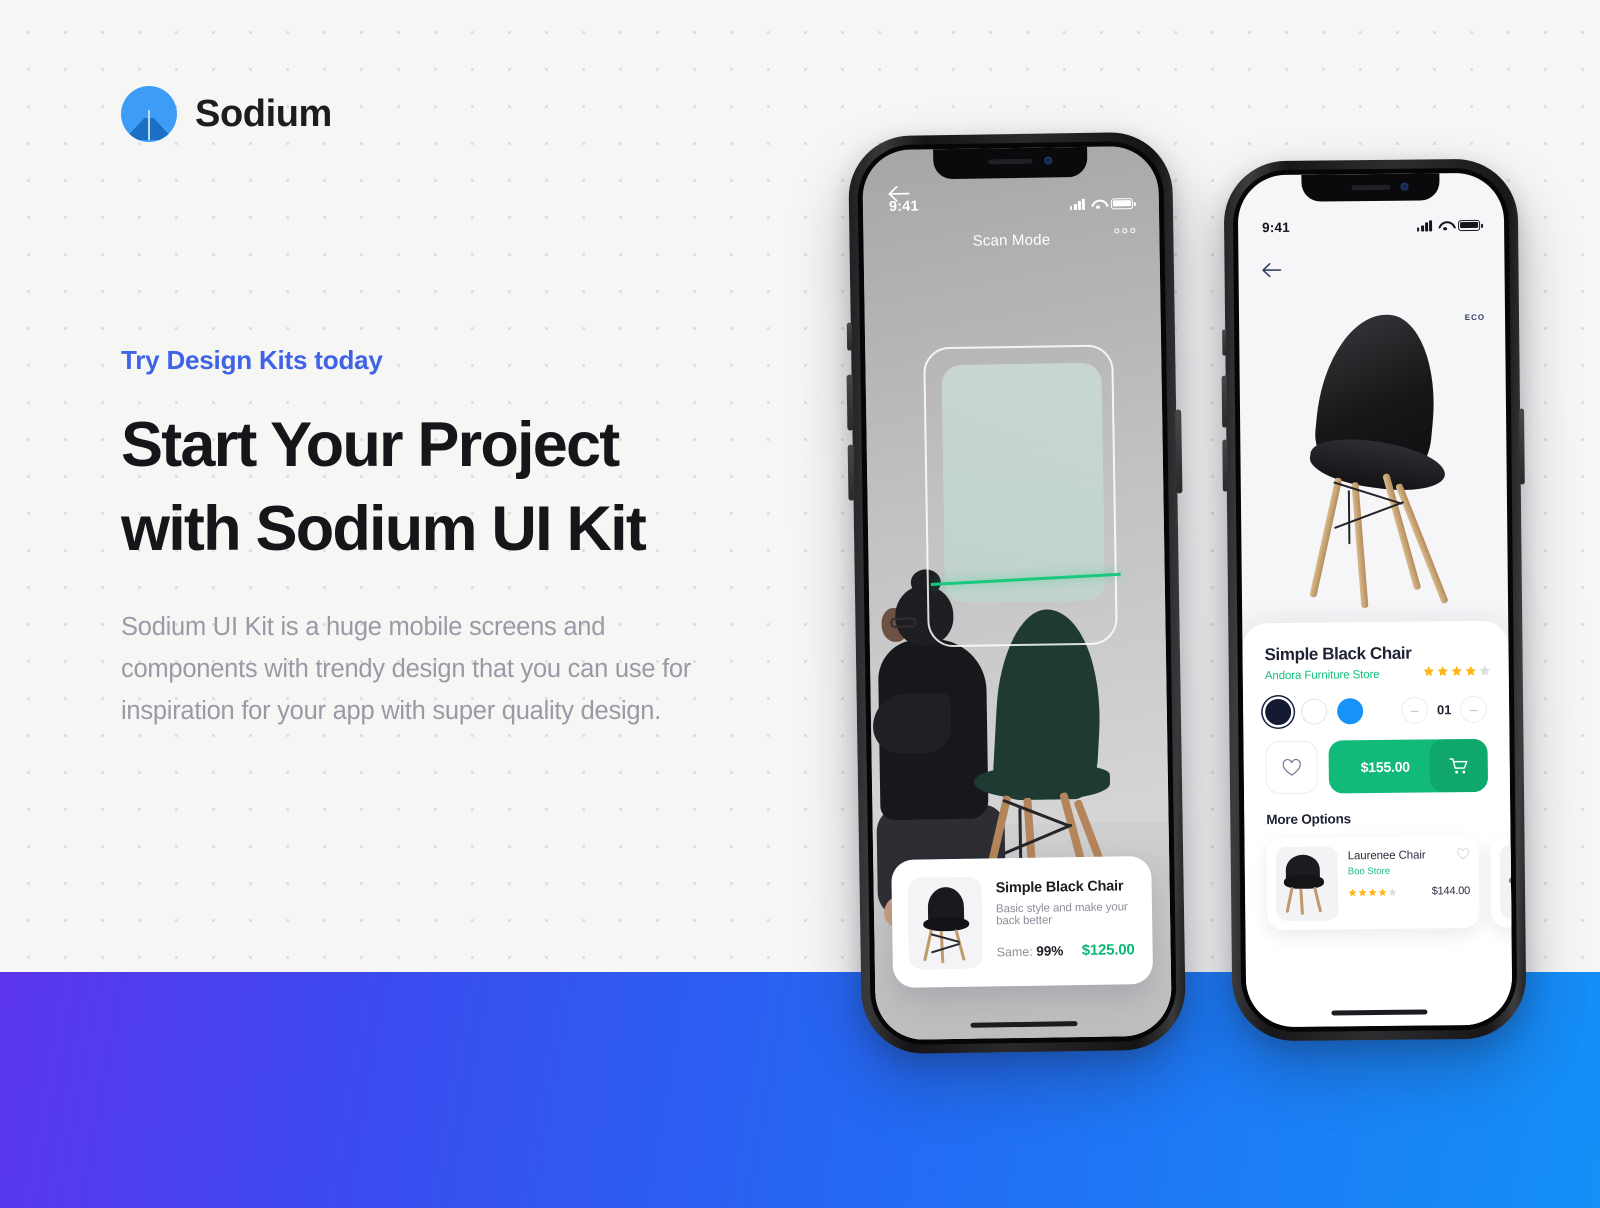  I want to click on eco-badge: ECO, so click(1475, 317).